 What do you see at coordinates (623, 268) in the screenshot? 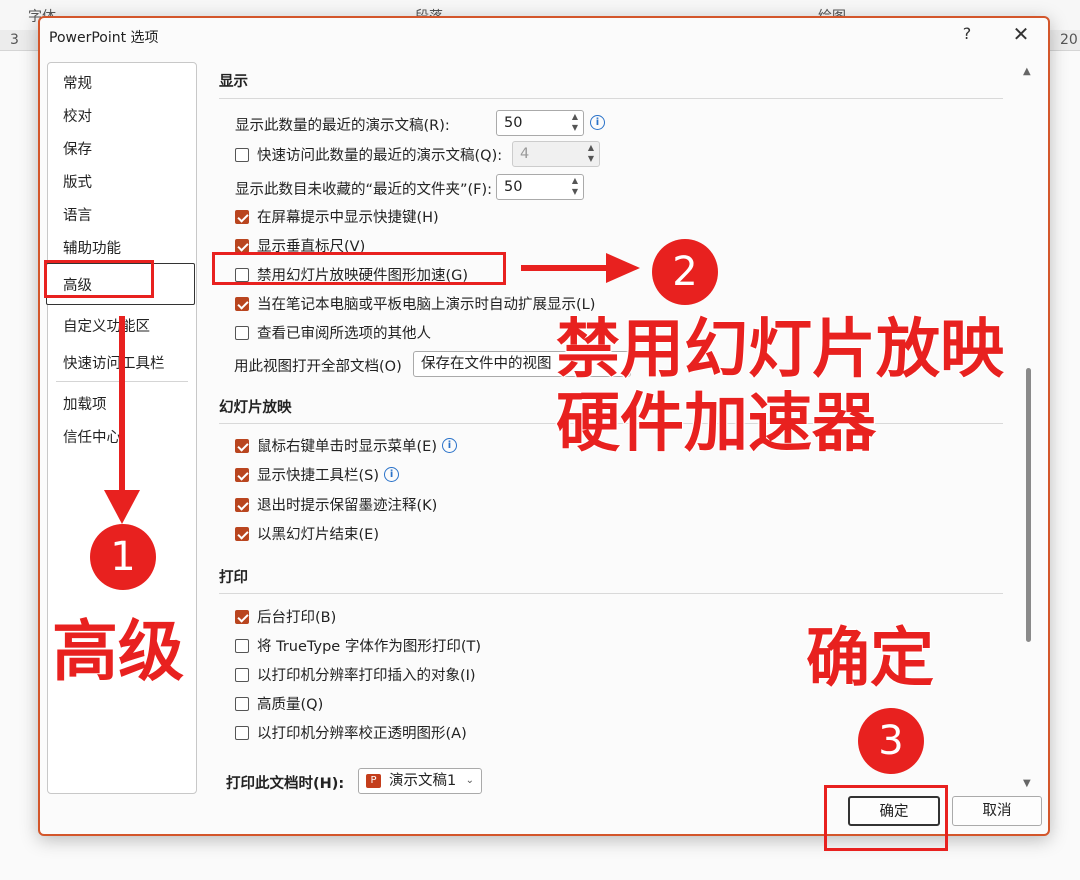
I see `arrow-right-head` at bounding box center [623, 268].